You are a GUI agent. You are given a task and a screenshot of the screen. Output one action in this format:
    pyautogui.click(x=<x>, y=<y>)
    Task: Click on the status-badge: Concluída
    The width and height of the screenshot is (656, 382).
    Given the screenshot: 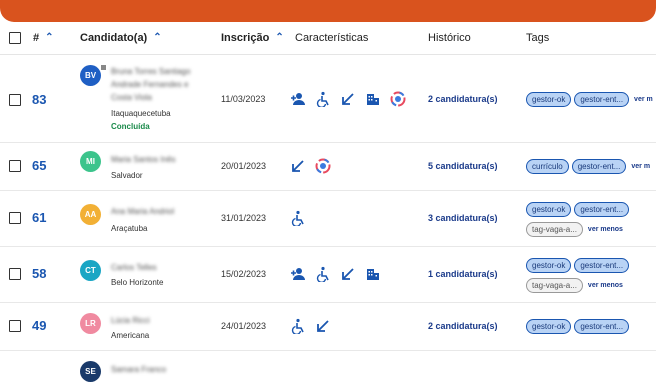 What is the action you would take?
    pyautogui.click(x=130, y=126)
    